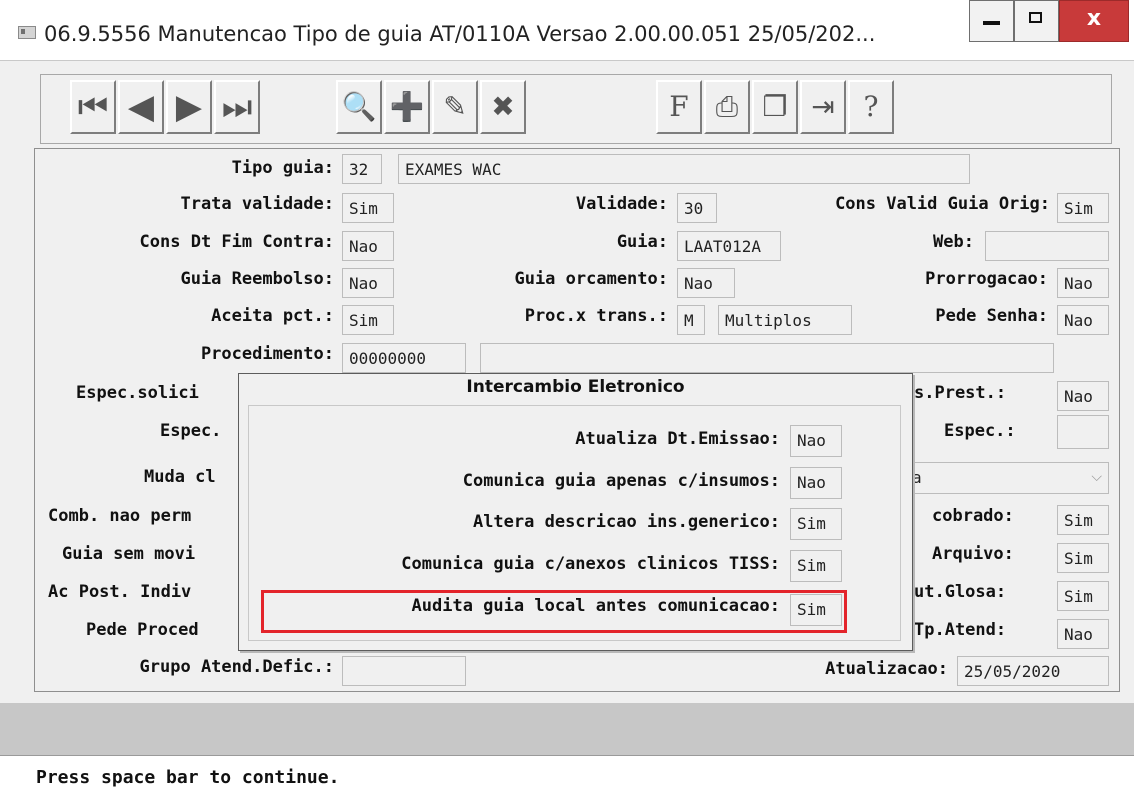 The width and height of the screenshot is (1134, 800). I want to click on previous-icon: ◀, so click(141, 107).